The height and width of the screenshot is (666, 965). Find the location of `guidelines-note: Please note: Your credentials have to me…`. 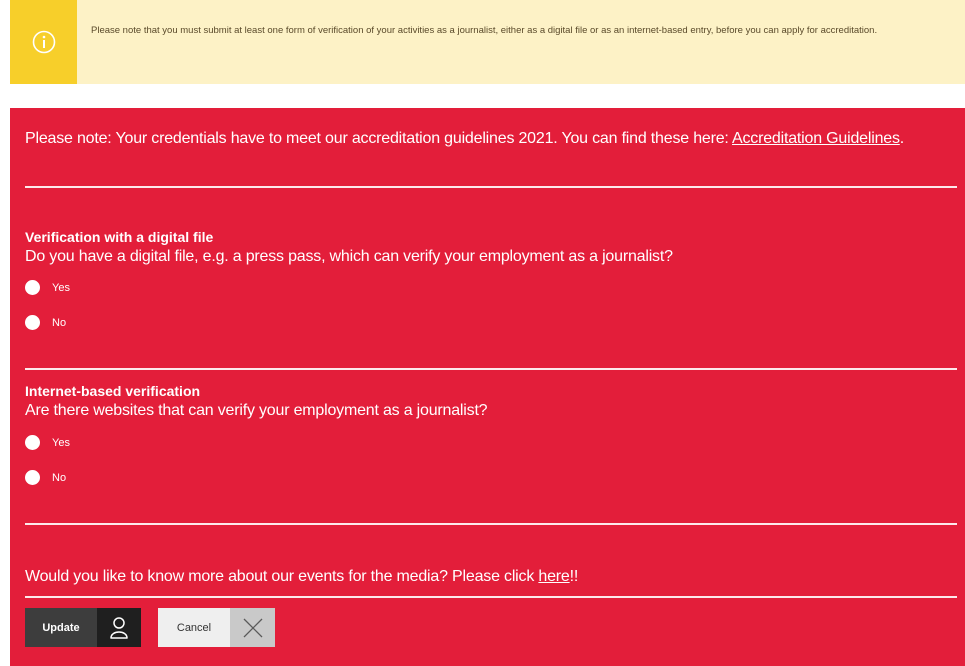

guidelines-note: Please note: Your credentials have to me… is located at coordinates (485, 139).